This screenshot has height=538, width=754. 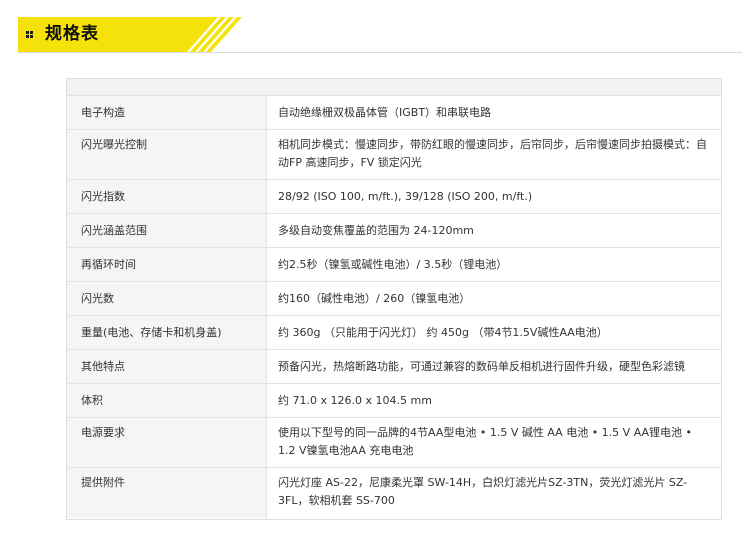 I want to click on spec-row: 闪光涵盖范围 多级自动变焦覆盖的范围为 24-120mm, so click(x=394, y=231).